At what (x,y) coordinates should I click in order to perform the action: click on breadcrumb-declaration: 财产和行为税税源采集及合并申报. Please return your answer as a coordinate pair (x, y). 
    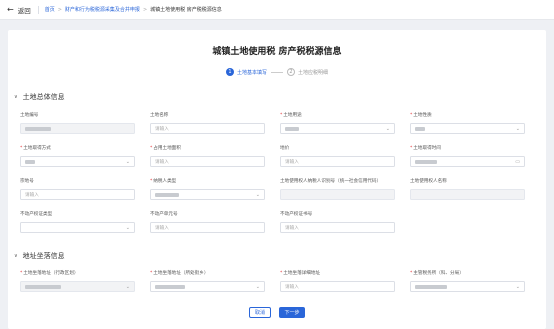
    Looking at the image, I should click on (102, 9).